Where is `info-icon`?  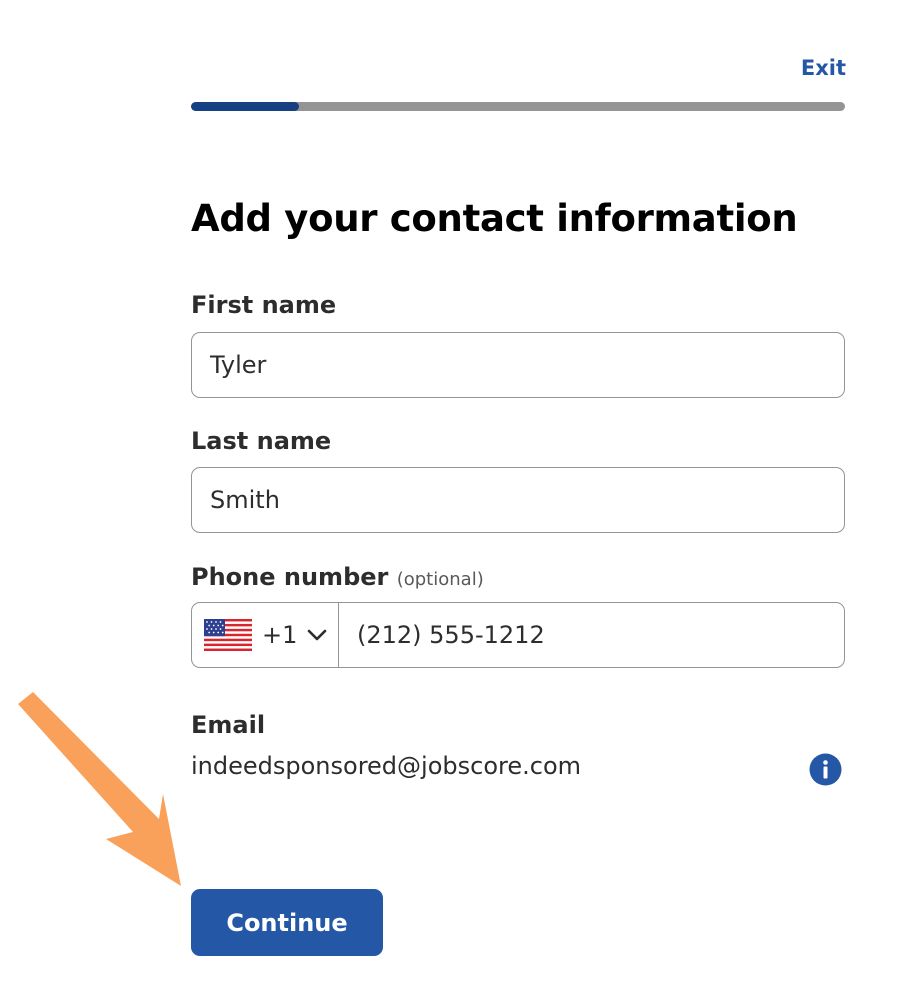 info-icon is located at coordinates (825, 769).